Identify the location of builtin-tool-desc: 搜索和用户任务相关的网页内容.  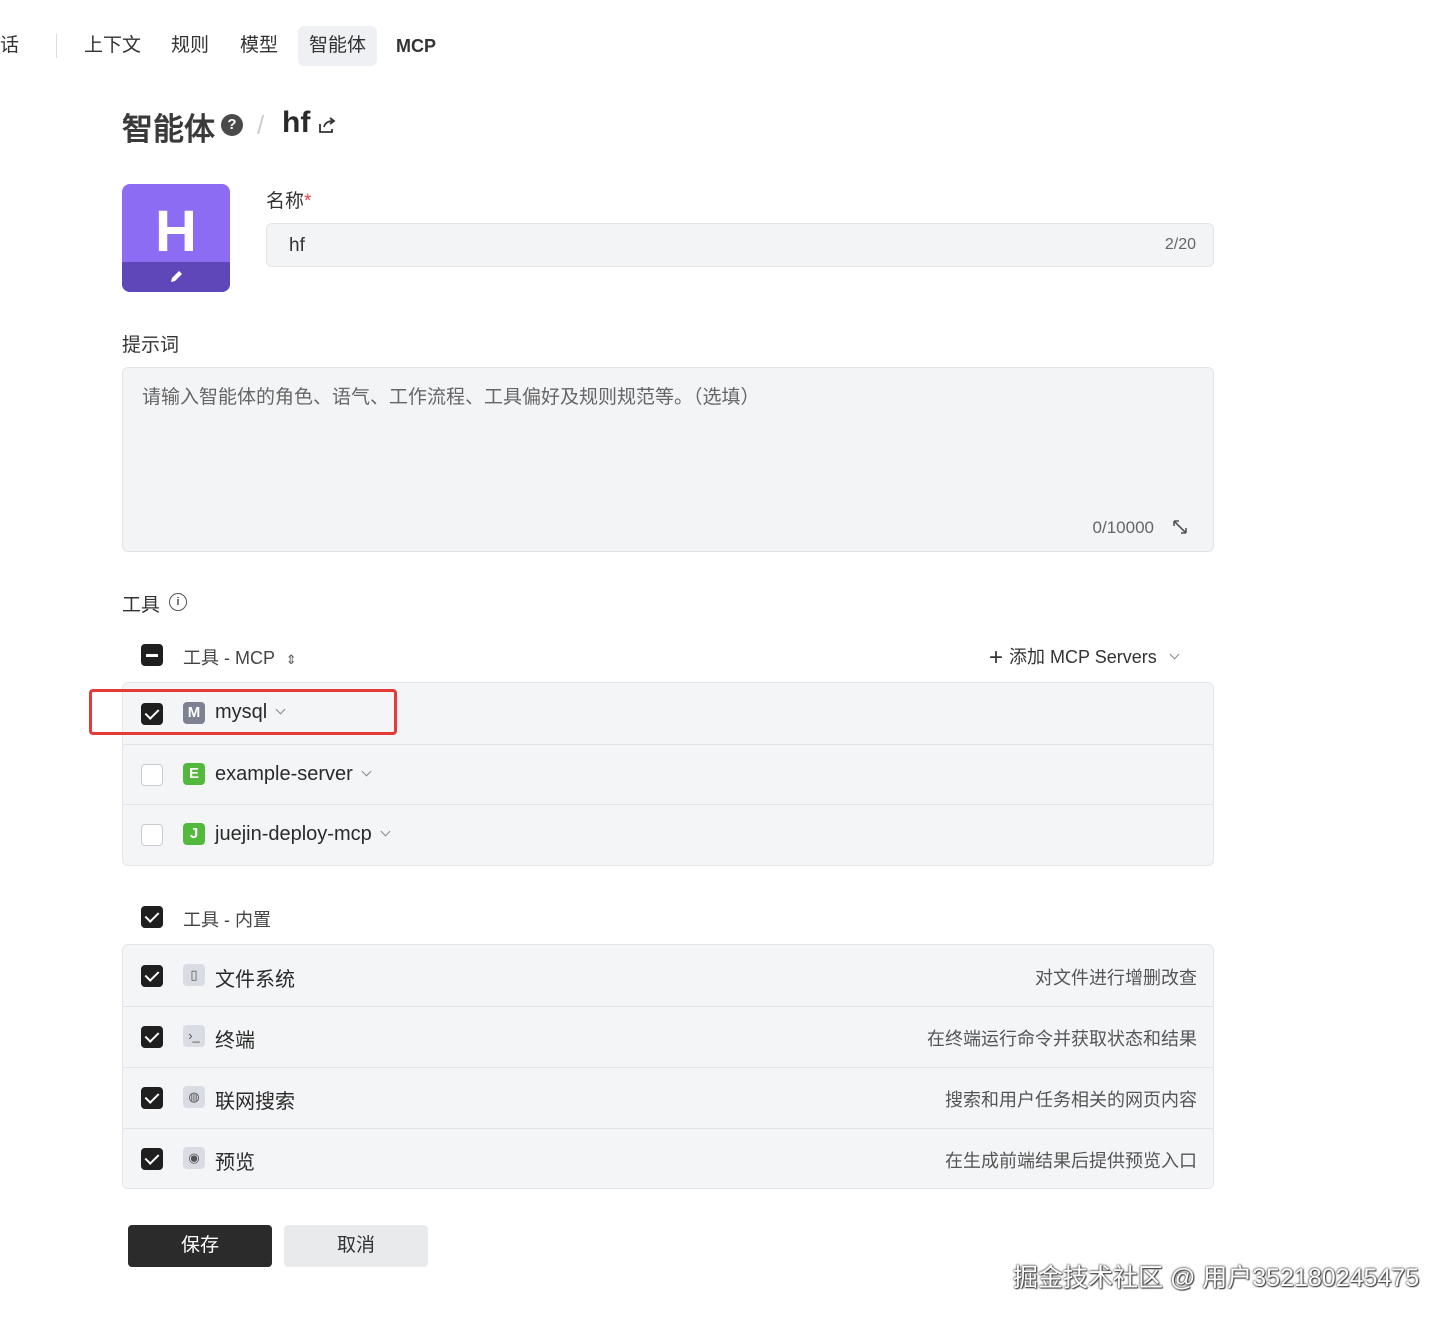
(1071, 1100).